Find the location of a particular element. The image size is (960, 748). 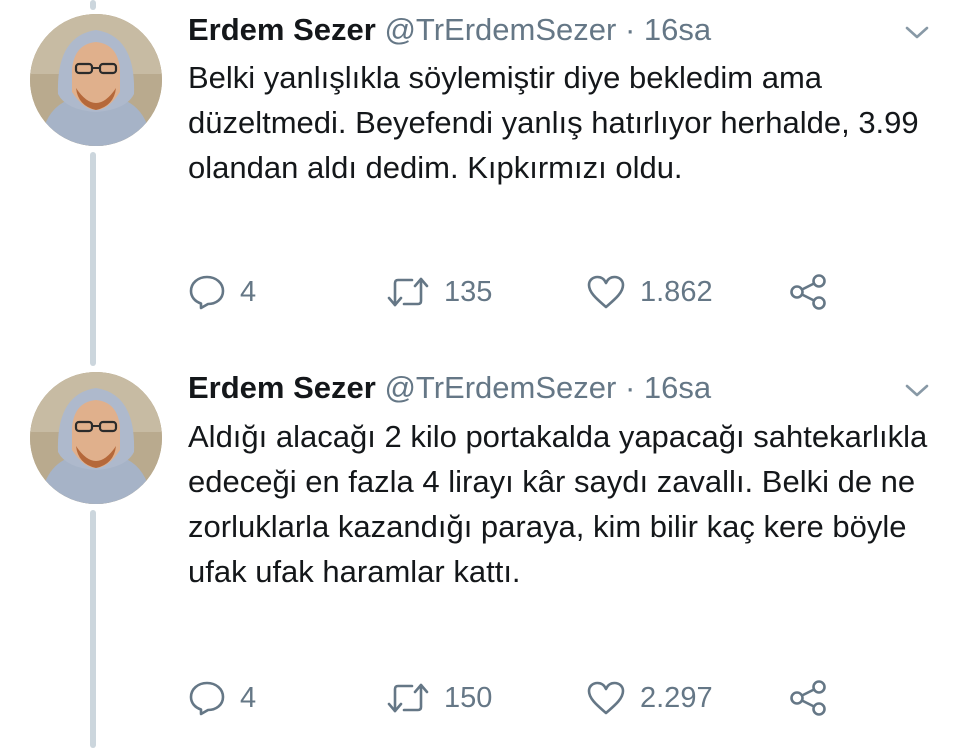

retweet-count: 150 is located at coordinates (468, 698).